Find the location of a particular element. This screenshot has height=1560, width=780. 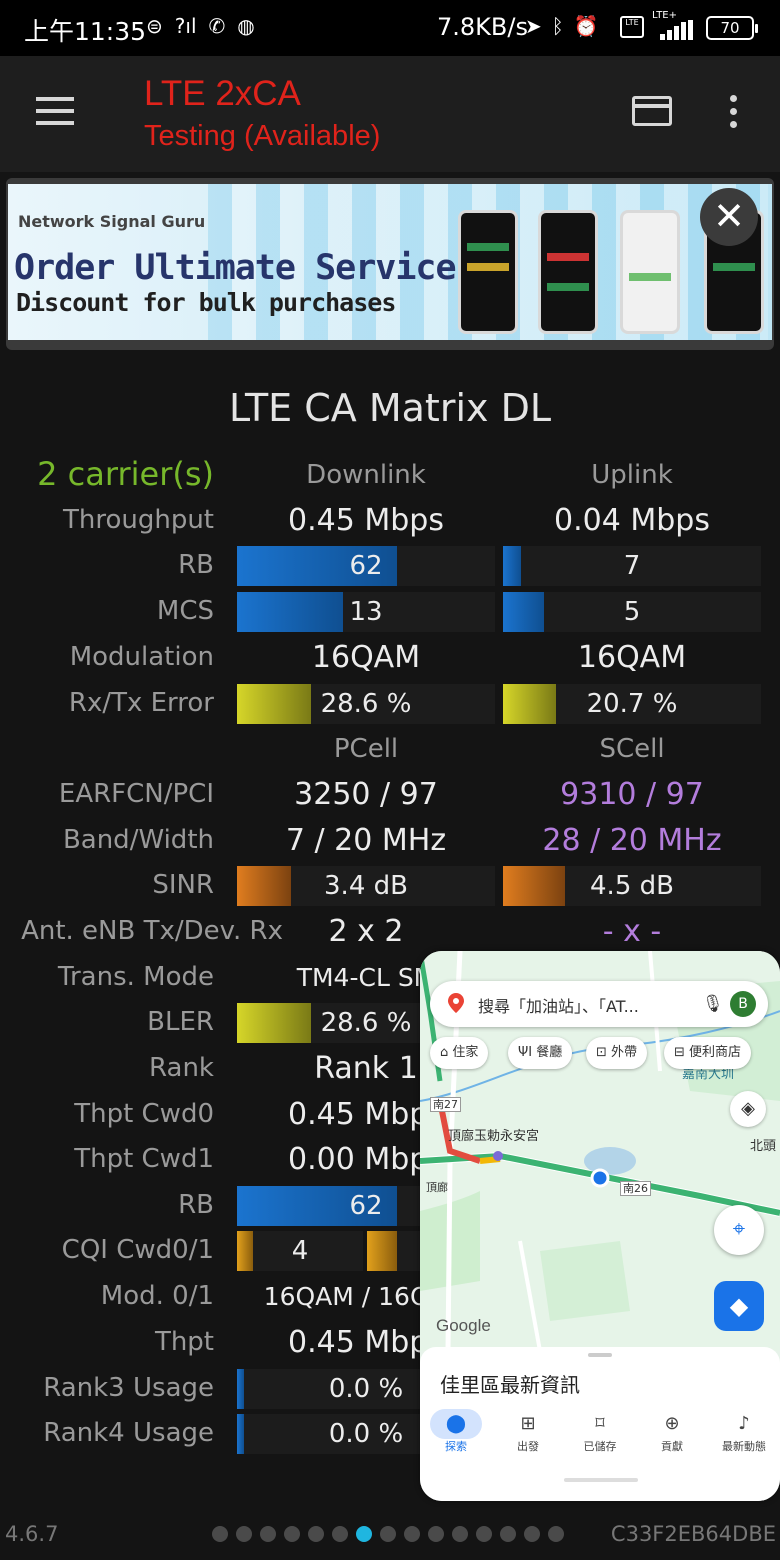

ad-phone-image is located at coordinates (650, 272).